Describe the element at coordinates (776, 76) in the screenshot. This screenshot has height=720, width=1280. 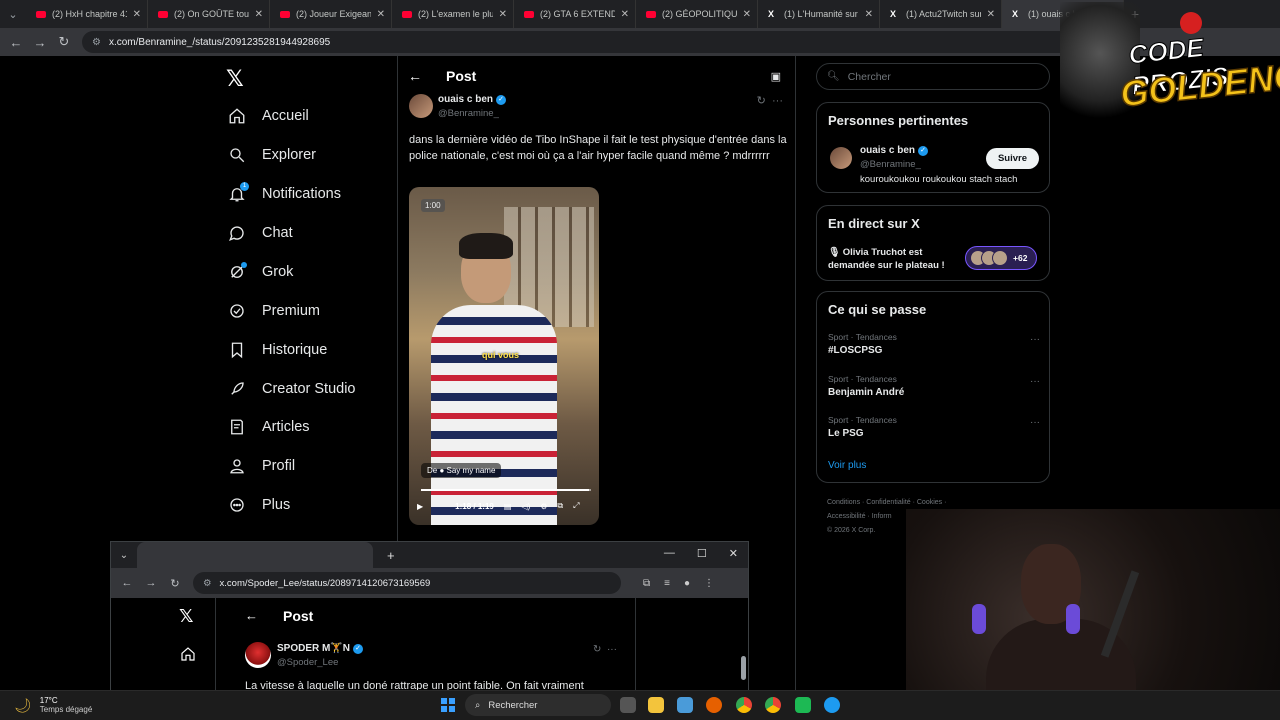
I see `reader-mode-icon: ▣` at that location.